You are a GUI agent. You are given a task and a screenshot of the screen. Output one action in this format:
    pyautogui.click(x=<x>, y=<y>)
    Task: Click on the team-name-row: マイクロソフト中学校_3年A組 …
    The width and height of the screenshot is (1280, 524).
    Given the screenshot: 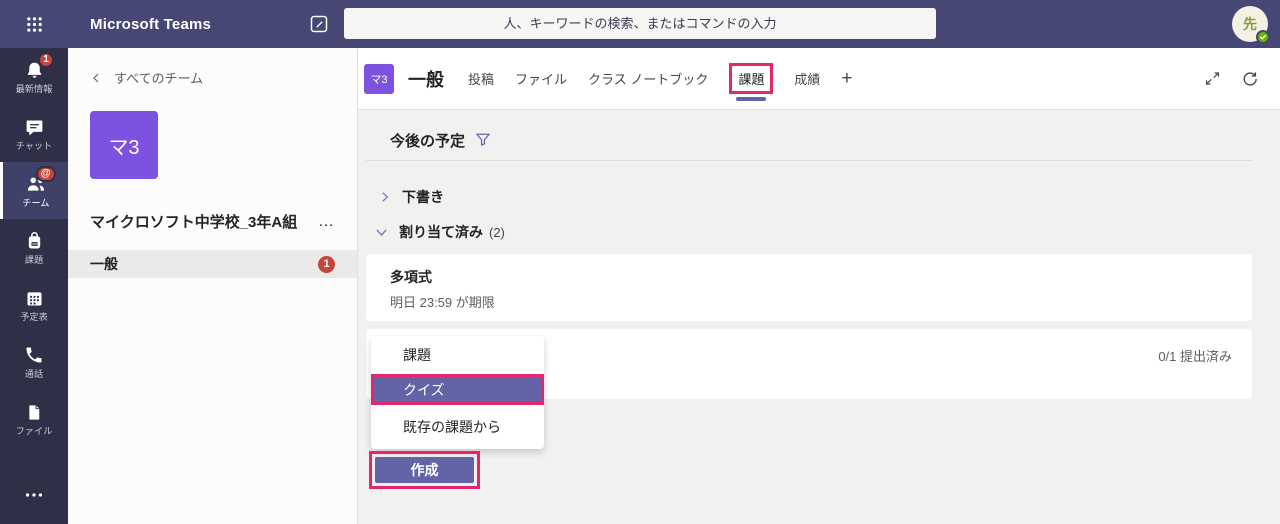 What is the action you would take?
    pyautogui.click(x=212, y=221)
    